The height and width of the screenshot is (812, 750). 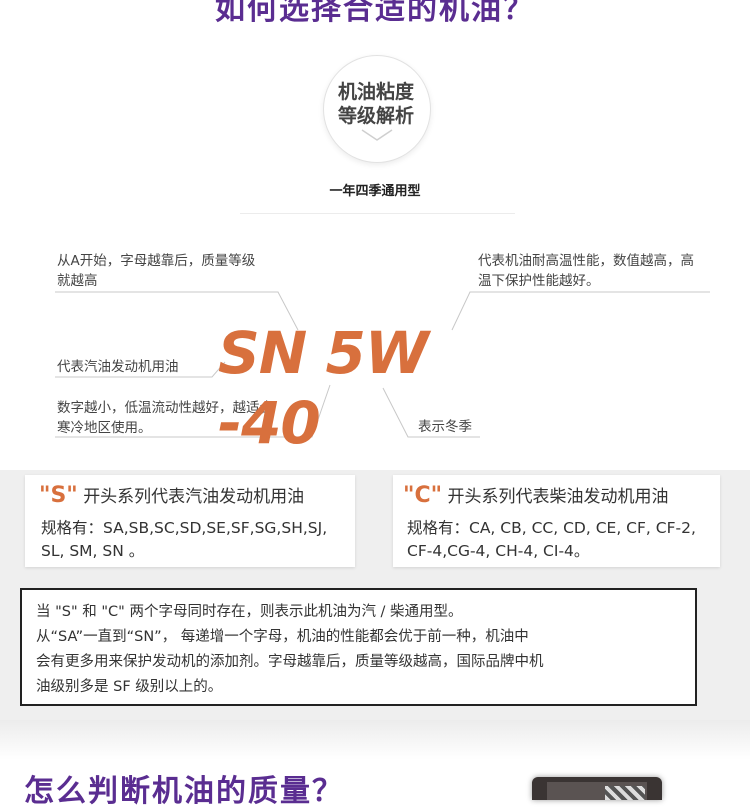 I want to click on note-line: 会有更多用来保护发动机的添加剂。字母越靠后，质量等级越高，国际品牌中机, so click(x=290, y=662).